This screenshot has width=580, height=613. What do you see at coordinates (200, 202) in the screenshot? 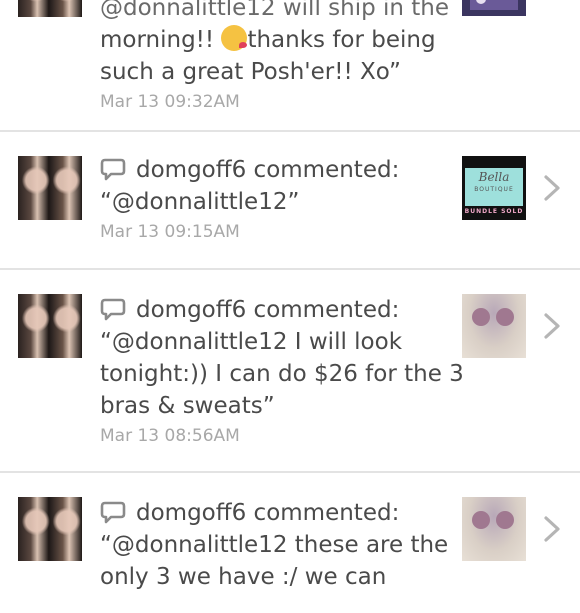
I see `comment-line: “@donnalittle12”` at bounding box center [200, 202].